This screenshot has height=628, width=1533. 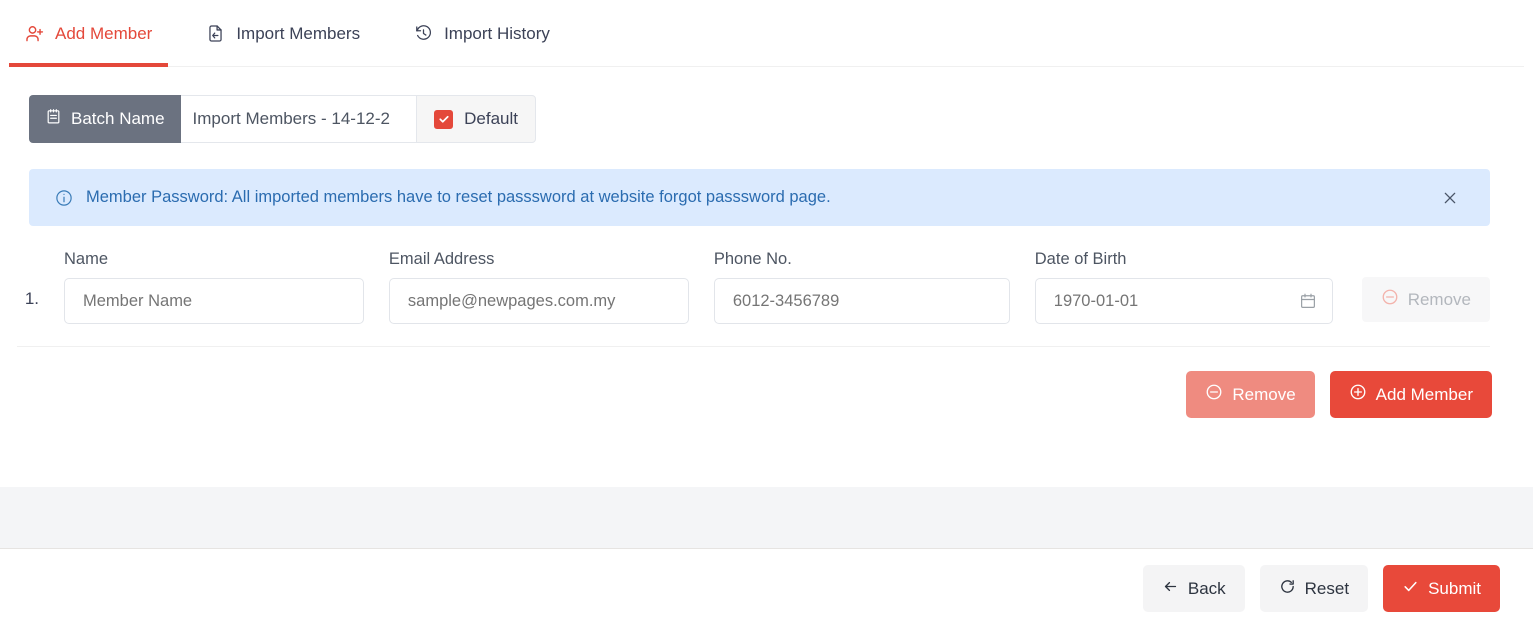 I want to click on date-of-birth-input, so click(x=1183, y=301).